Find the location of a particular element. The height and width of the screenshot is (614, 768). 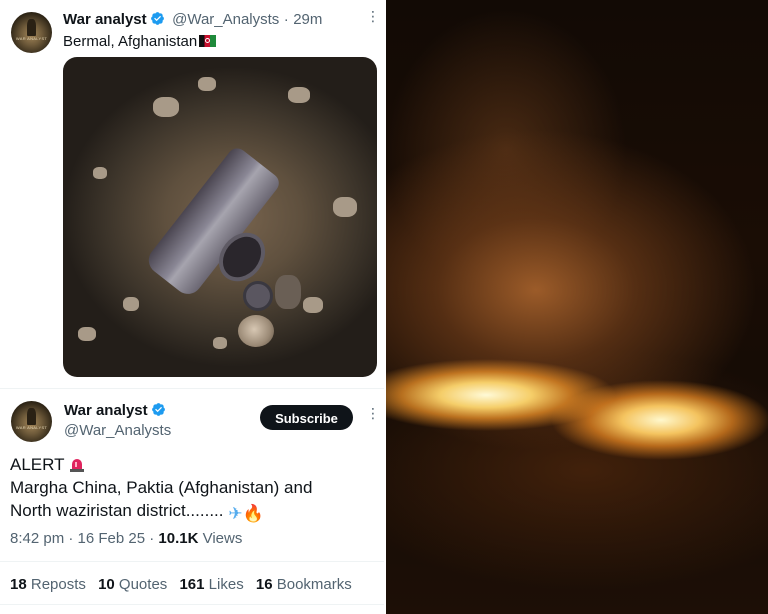

tweet-header: War analyst is located at coordinates (115, 411).